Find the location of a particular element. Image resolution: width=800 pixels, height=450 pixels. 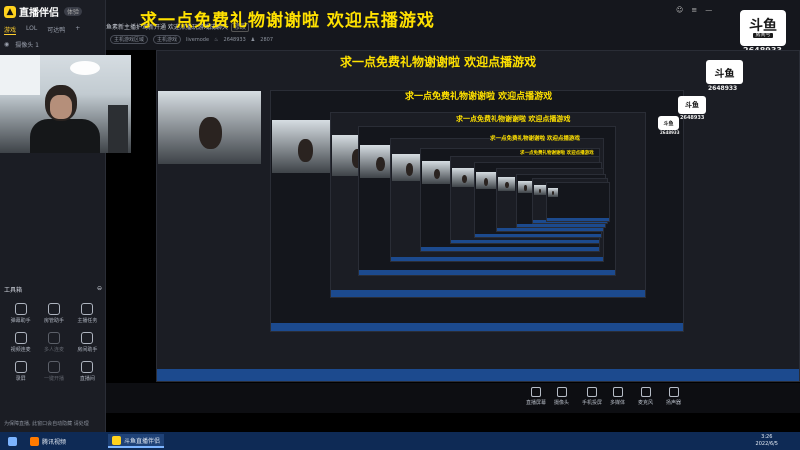

taskbar: 腾讯视频 斗鱼直播伴侣 3:26 2022/6/5 is located at coordinates (400, 441).